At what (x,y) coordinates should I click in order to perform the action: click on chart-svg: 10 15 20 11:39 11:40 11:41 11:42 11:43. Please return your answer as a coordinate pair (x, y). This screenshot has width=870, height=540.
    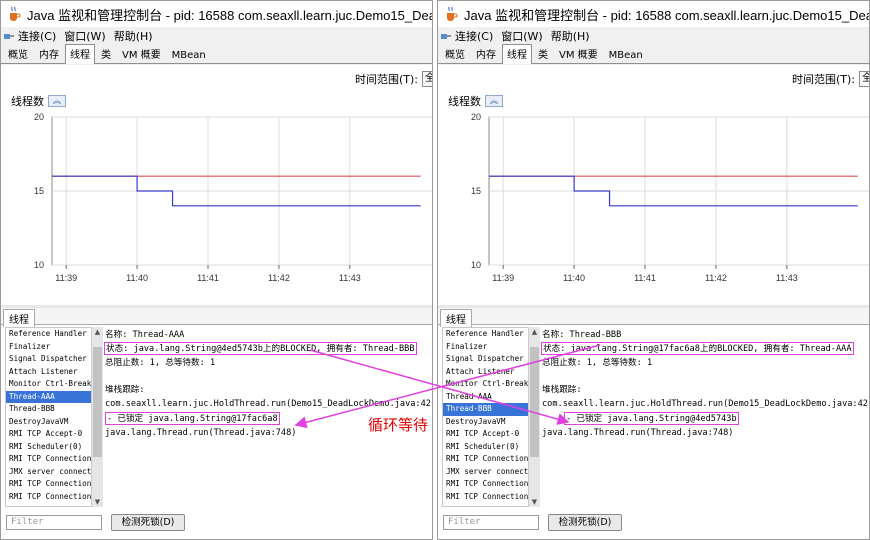
    Looking at the image, I should click on (233, 197).